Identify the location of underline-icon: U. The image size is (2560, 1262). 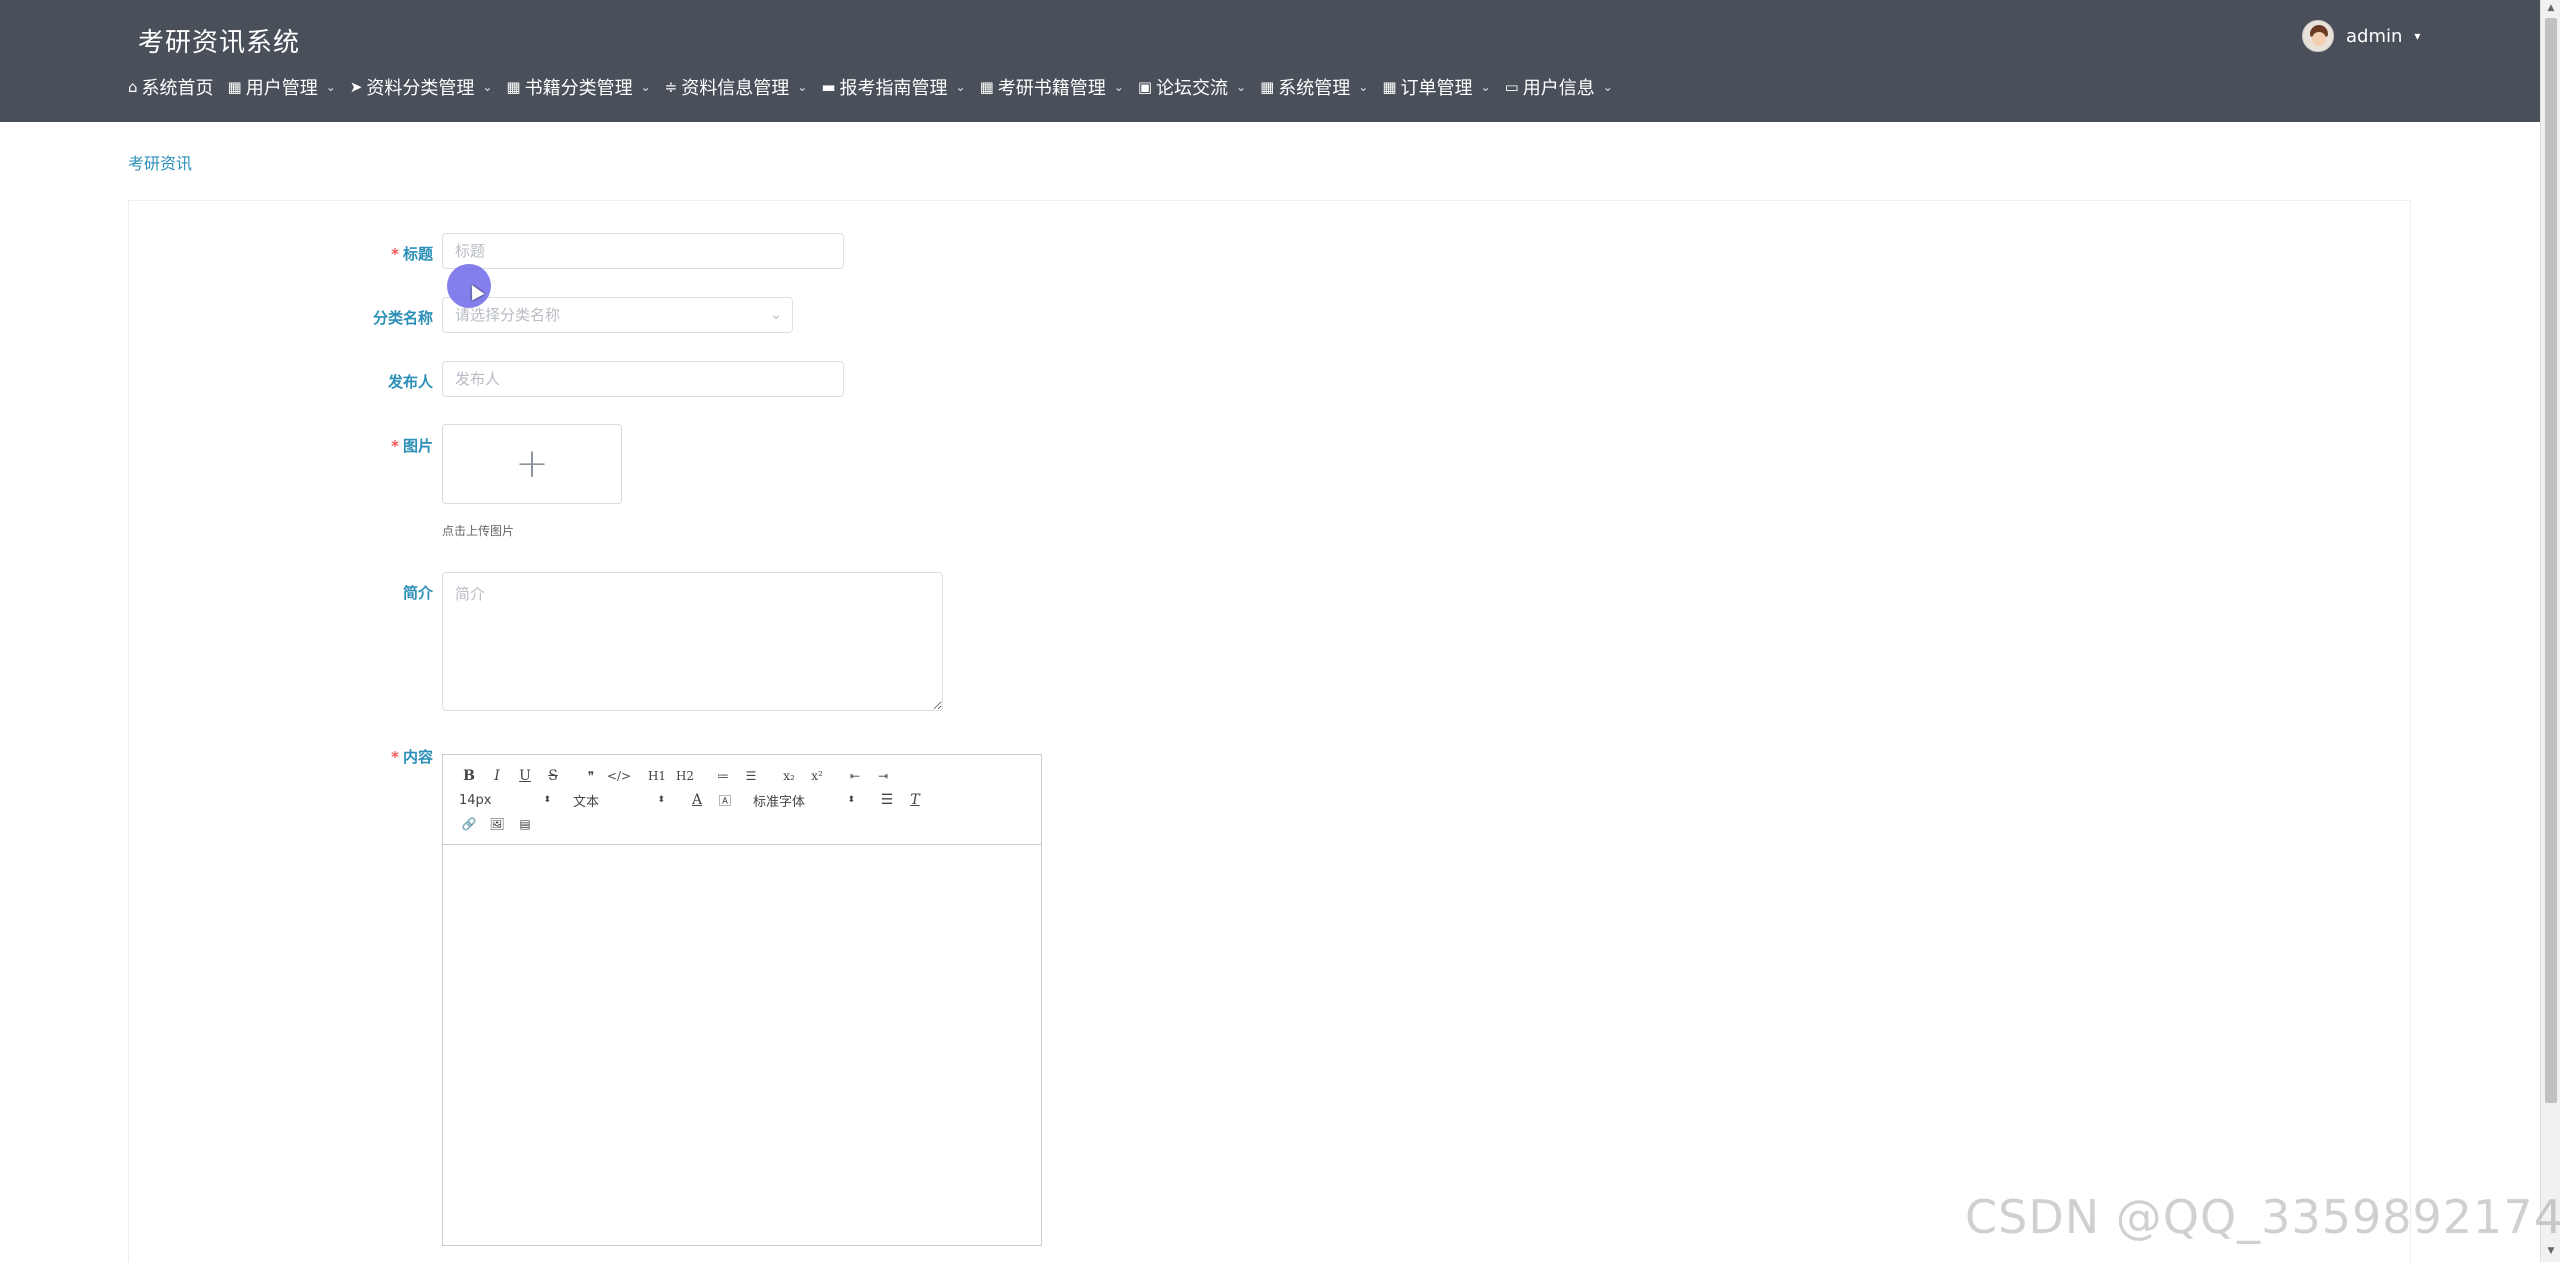
(525, 776).